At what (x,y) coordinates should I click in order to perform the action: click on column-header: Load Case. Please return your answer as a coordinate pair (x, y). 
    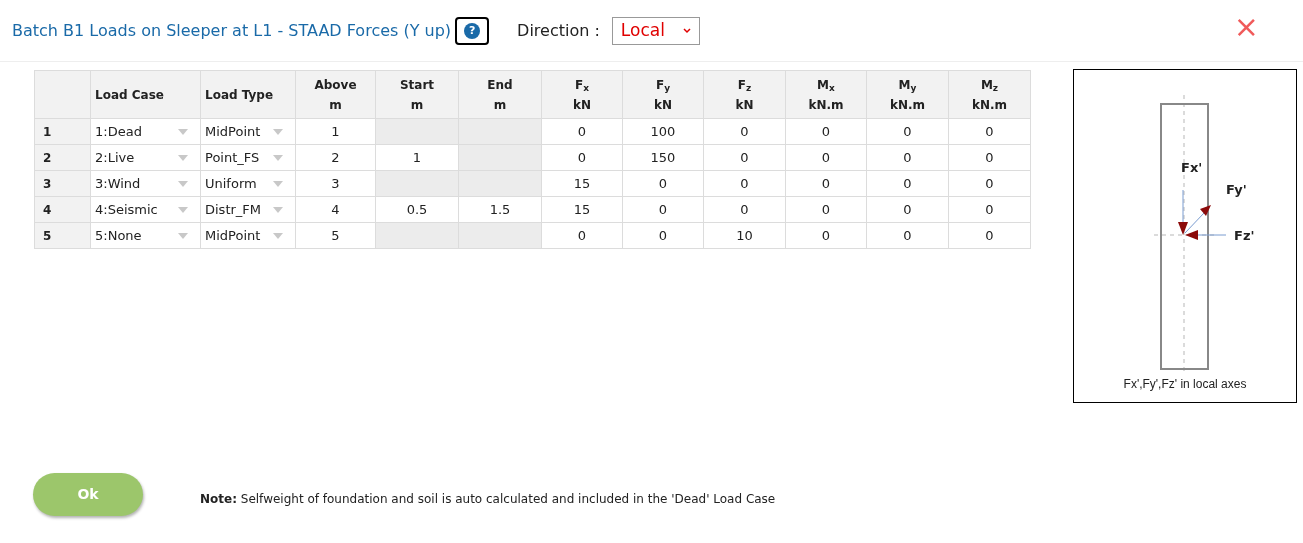
    Looking at the image, I should click on (145, 94).